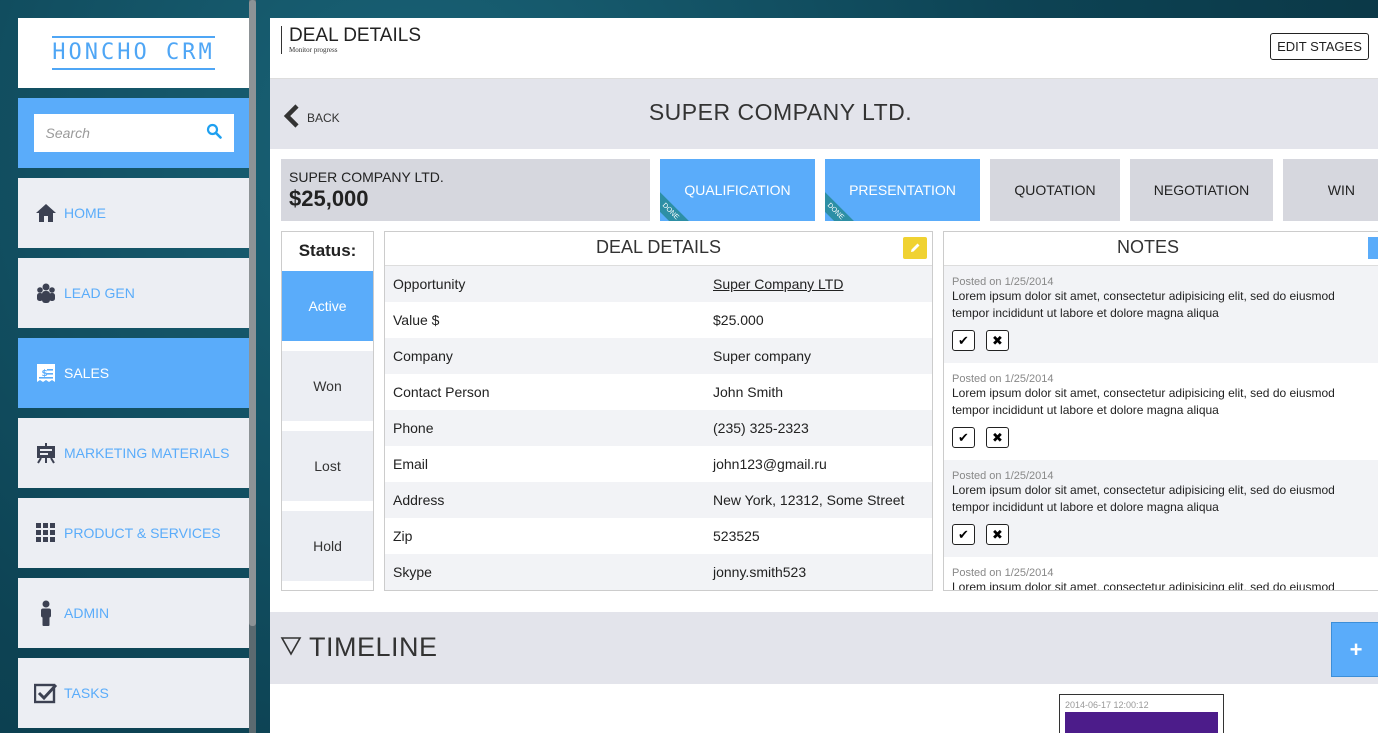 This screenshot has width=1378, height=733. Describe the element at coordinates (1055, 190) in the screenshot. I see `stage-quotation: QUOTATION` at that location.